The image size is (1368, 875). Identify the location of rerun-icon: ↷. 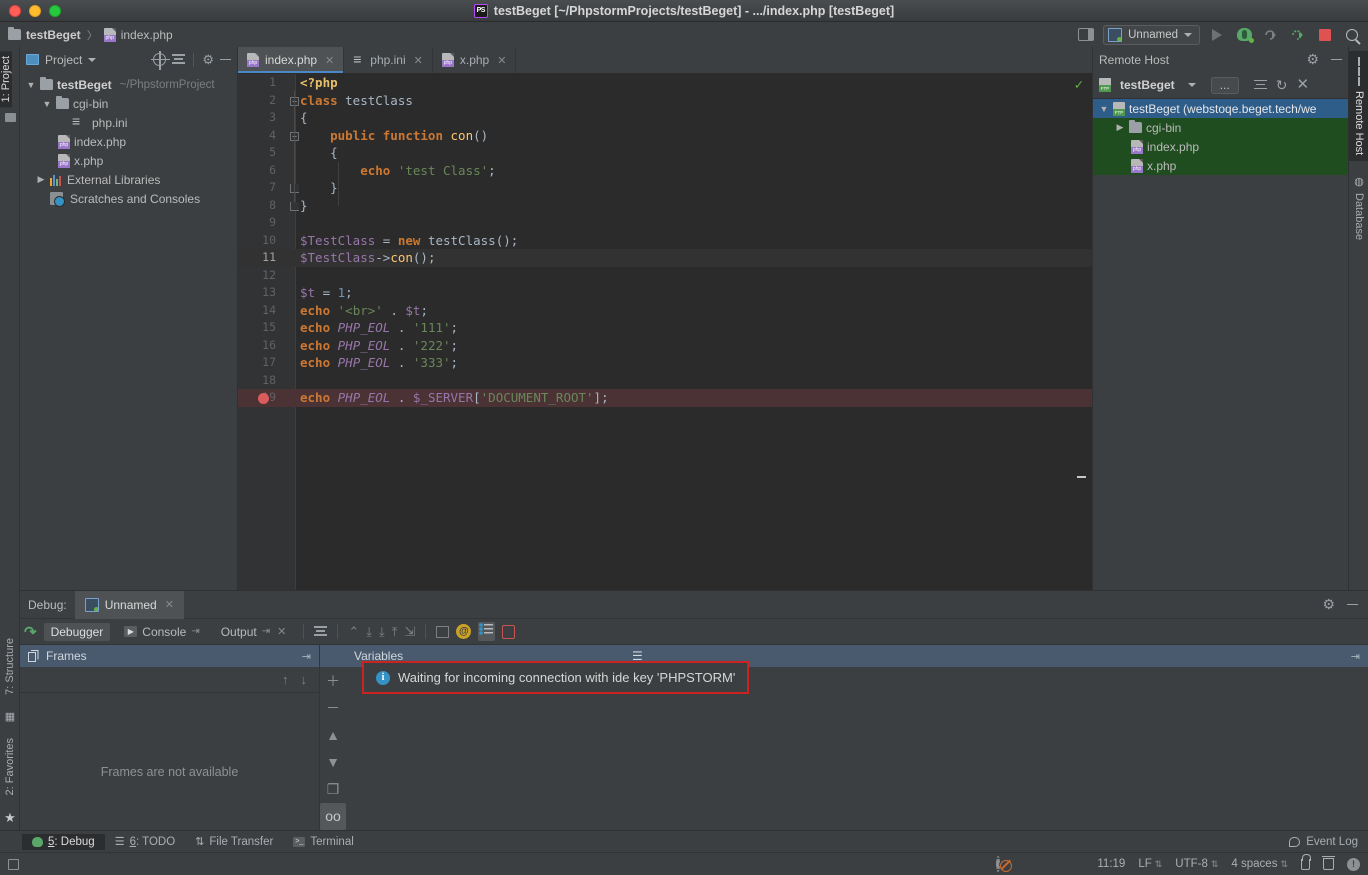
(30, 632).